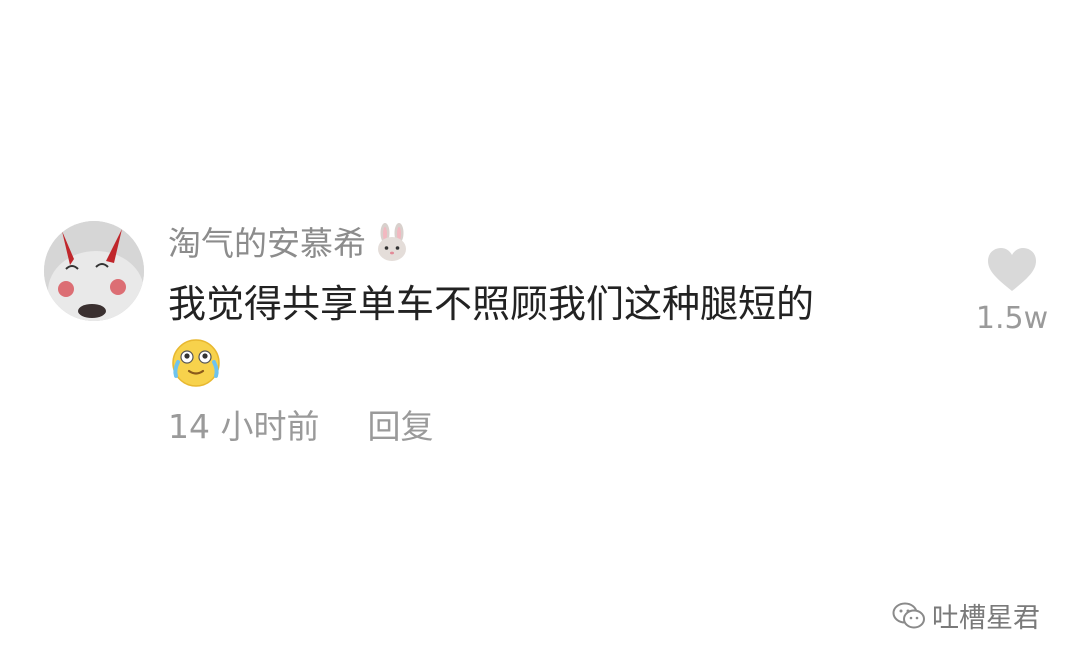 The image size is (1080, 663). What do you see at coordinates (267, 243) in the screenshot?
I see `username-text: 淘气的安慕希` at bounding box center [267, 243].